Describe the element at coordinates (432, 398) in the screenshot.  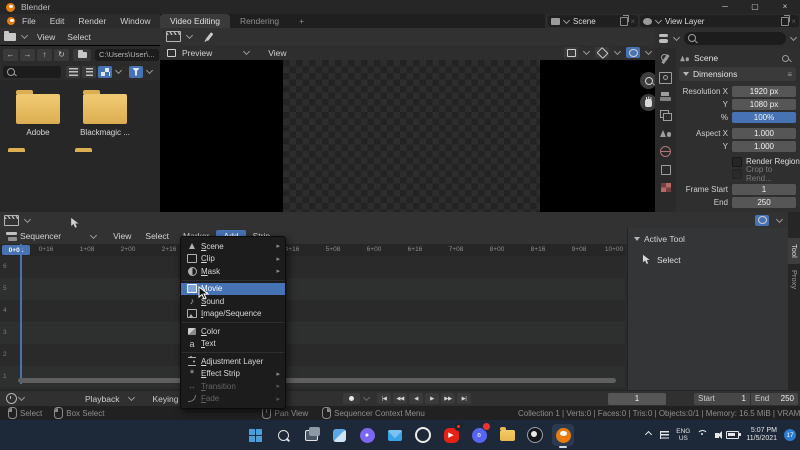
I see `play-button: ▶` at that location.